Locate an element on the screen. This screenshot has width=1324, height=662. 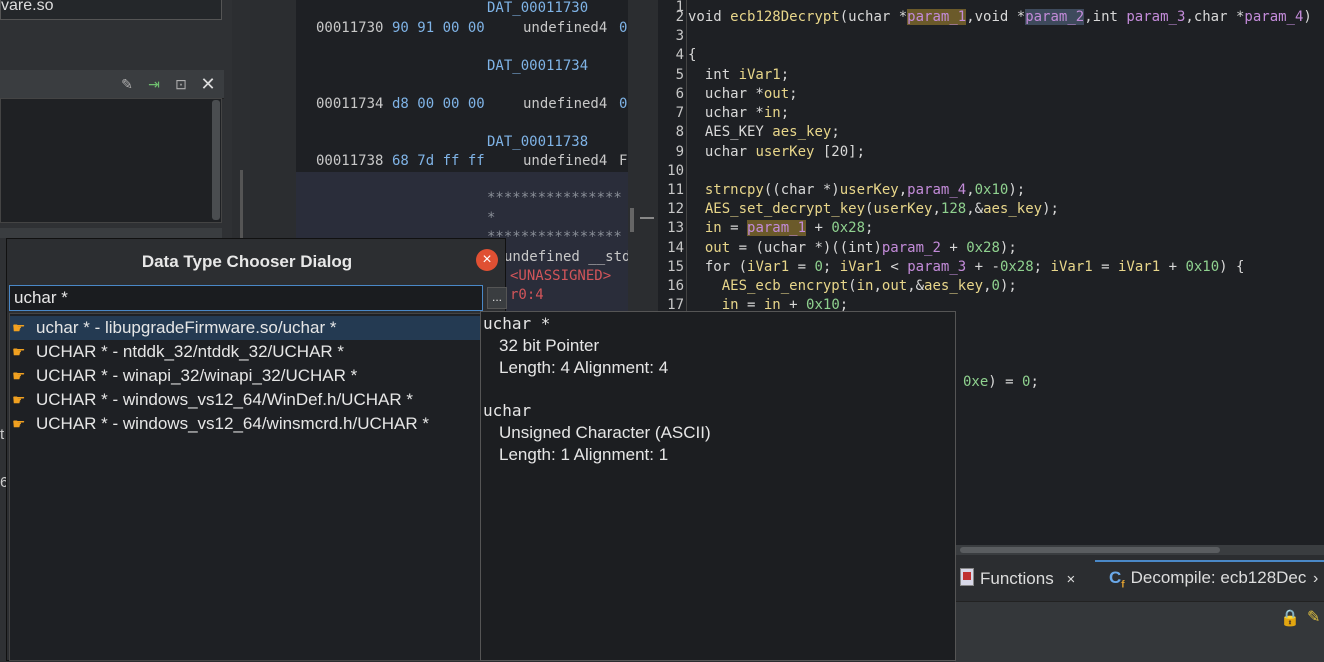
dialog-close-button: × is located at coordinates (487, 260).